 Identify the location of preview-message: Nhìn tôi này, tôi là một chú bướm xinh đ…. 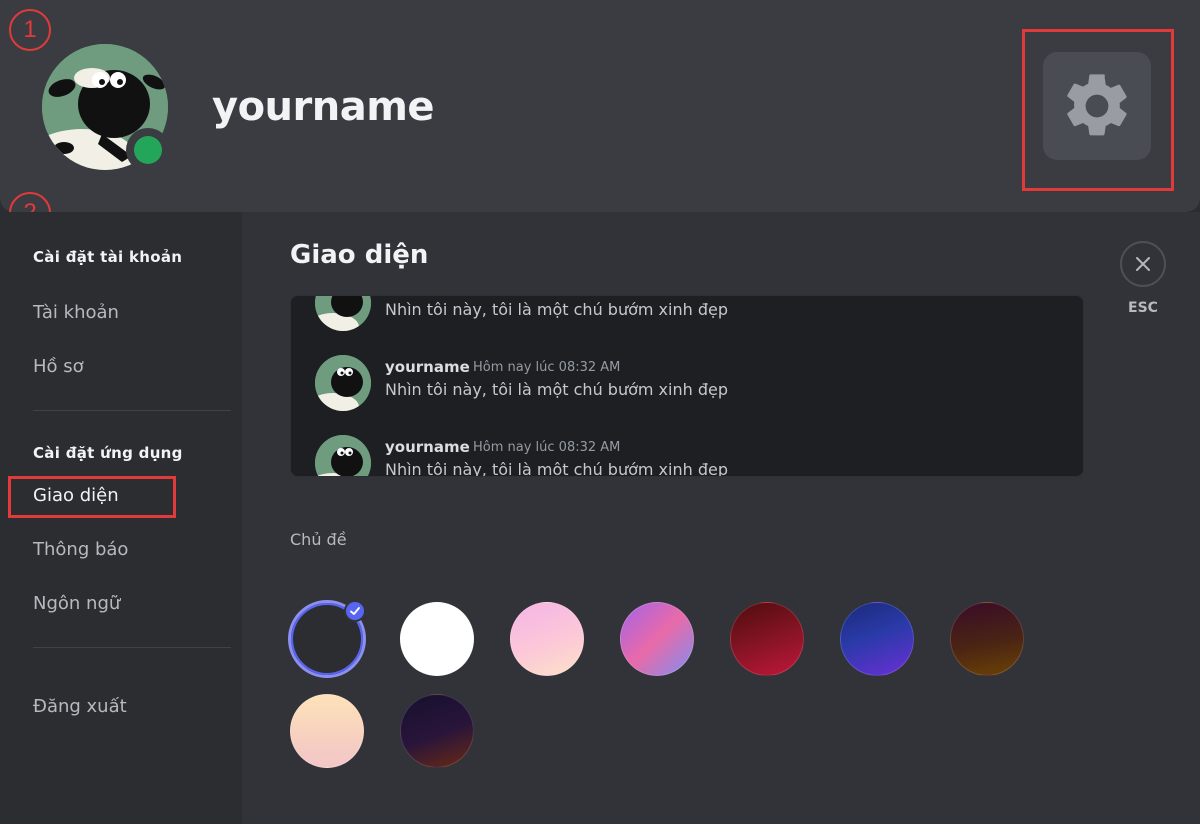
(685, 315).